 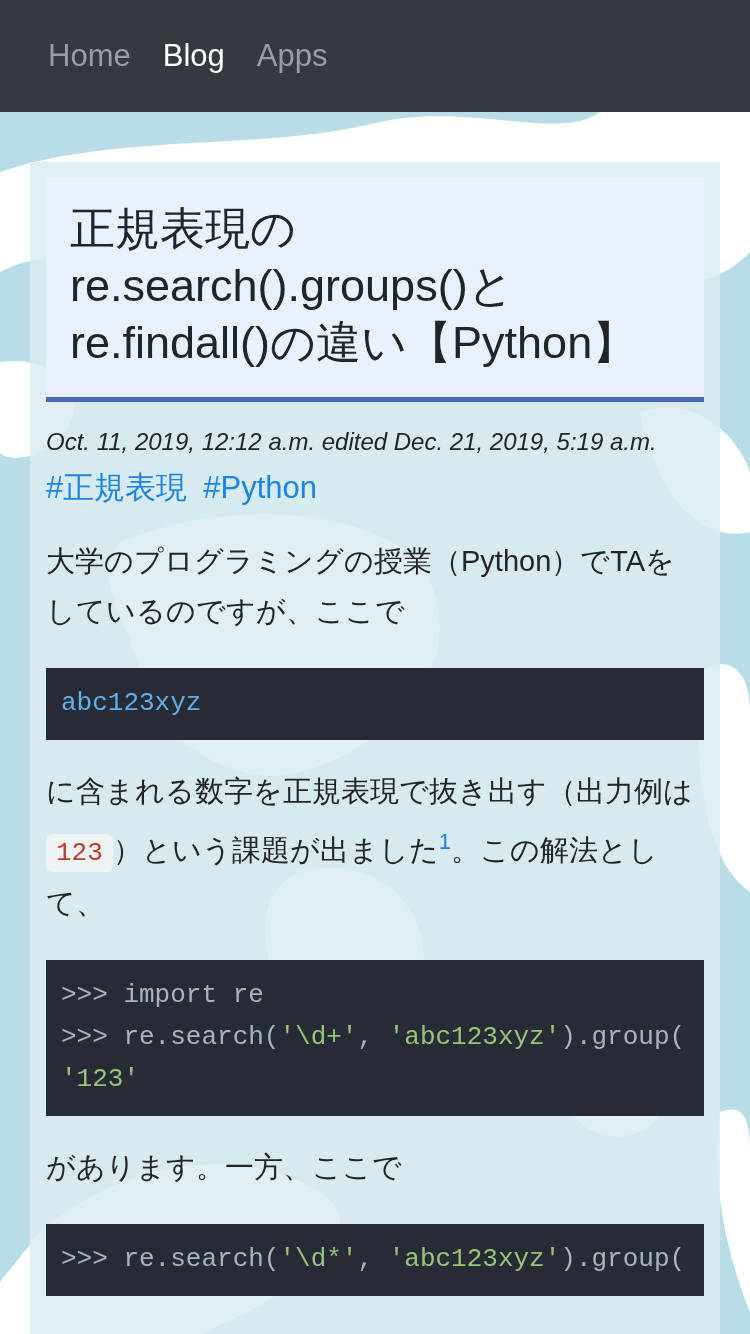 What do you see at coordinates (445, 841) in the screenshot?
I see `footnote-link: 1` at bounding box center [445, 841].